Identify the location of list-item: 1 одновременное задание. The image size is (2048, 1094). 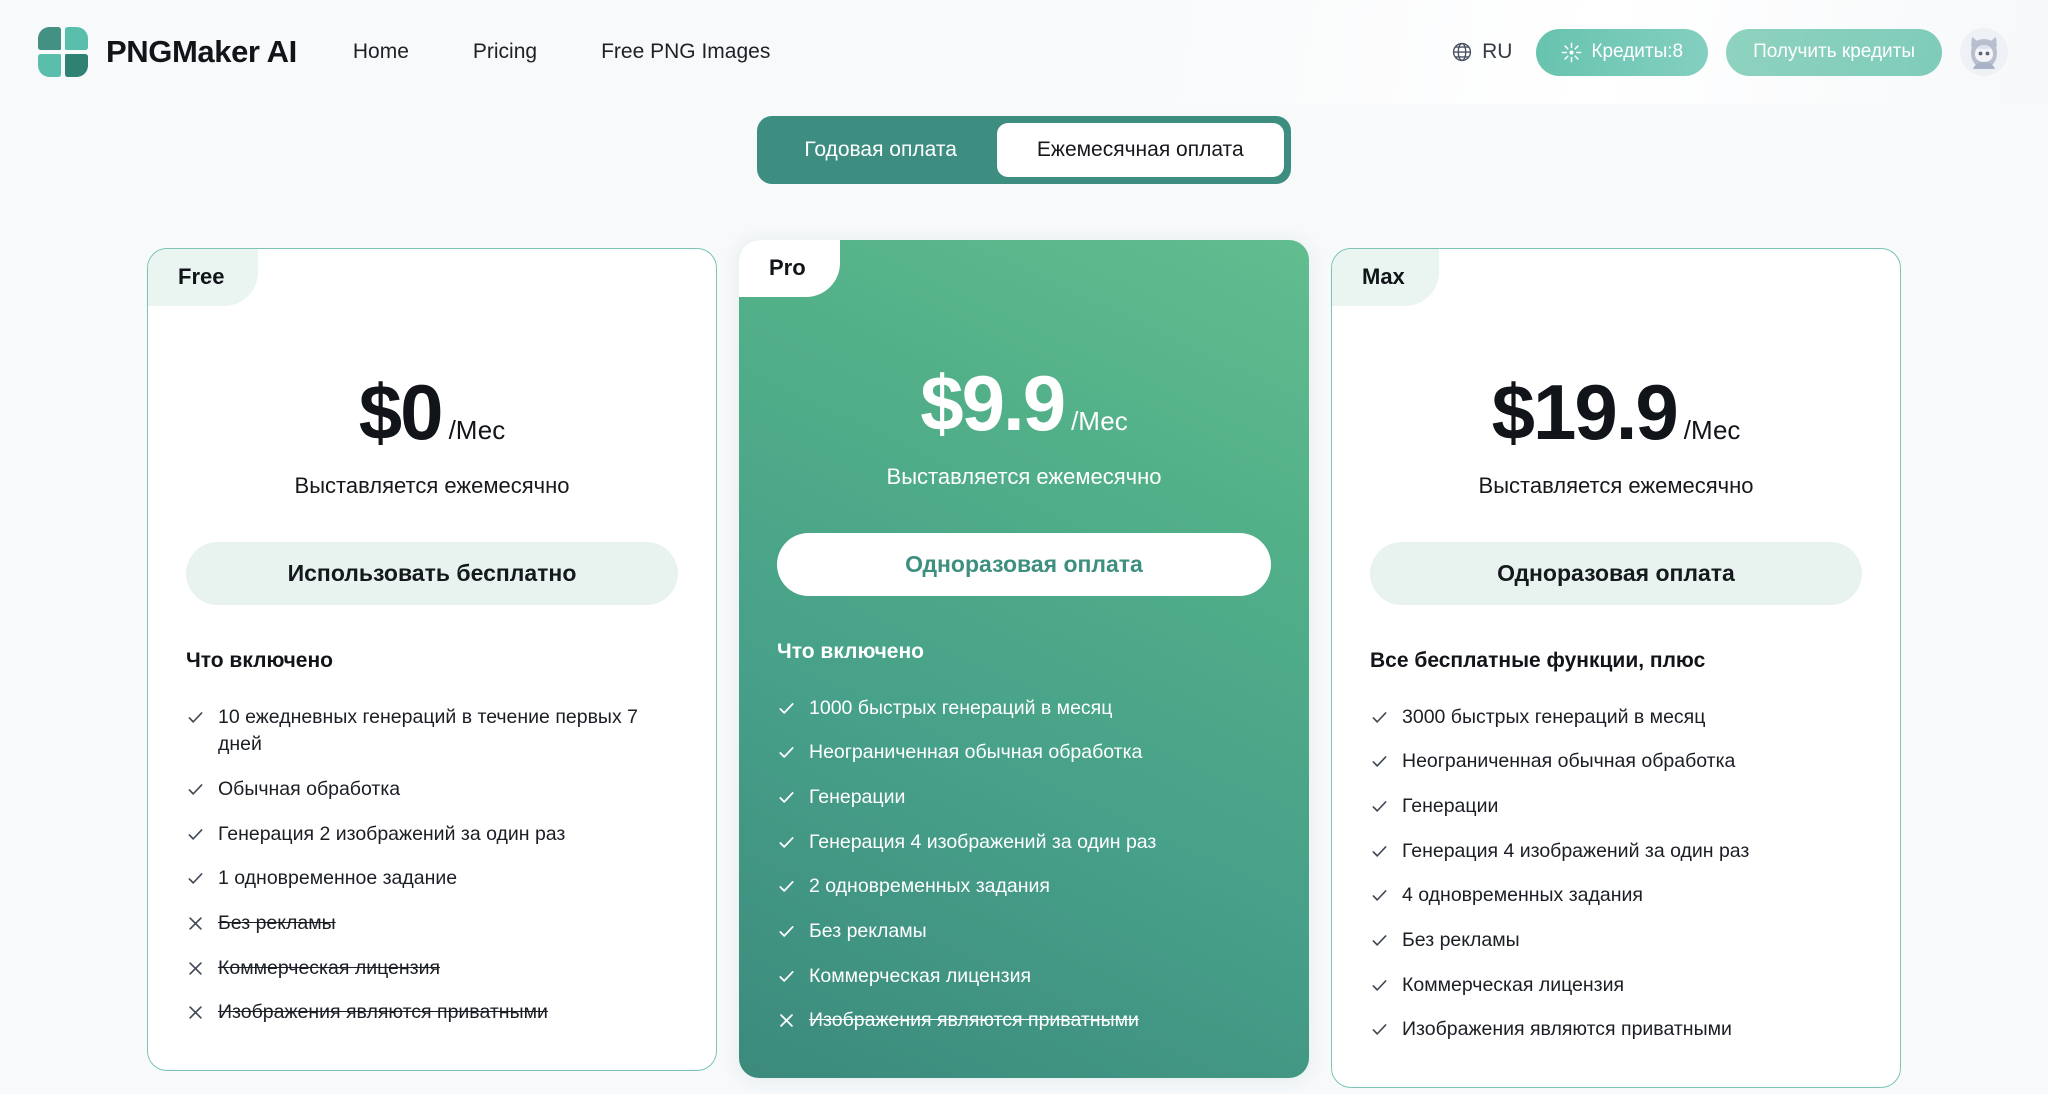
(432, 879).